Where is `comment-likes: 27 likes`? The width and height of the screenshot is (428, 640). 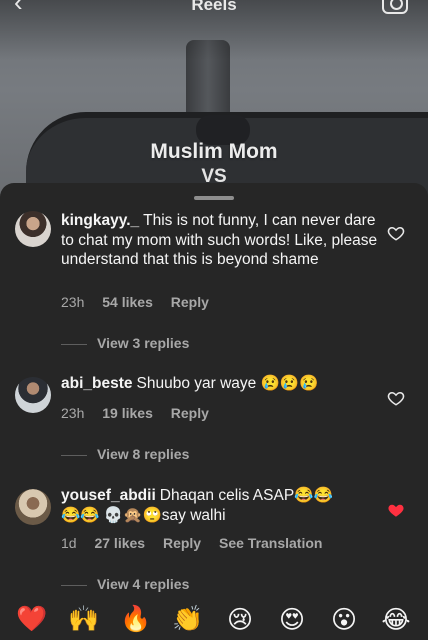 comment-likes: 27 likes is located at coordinates (119, 543).